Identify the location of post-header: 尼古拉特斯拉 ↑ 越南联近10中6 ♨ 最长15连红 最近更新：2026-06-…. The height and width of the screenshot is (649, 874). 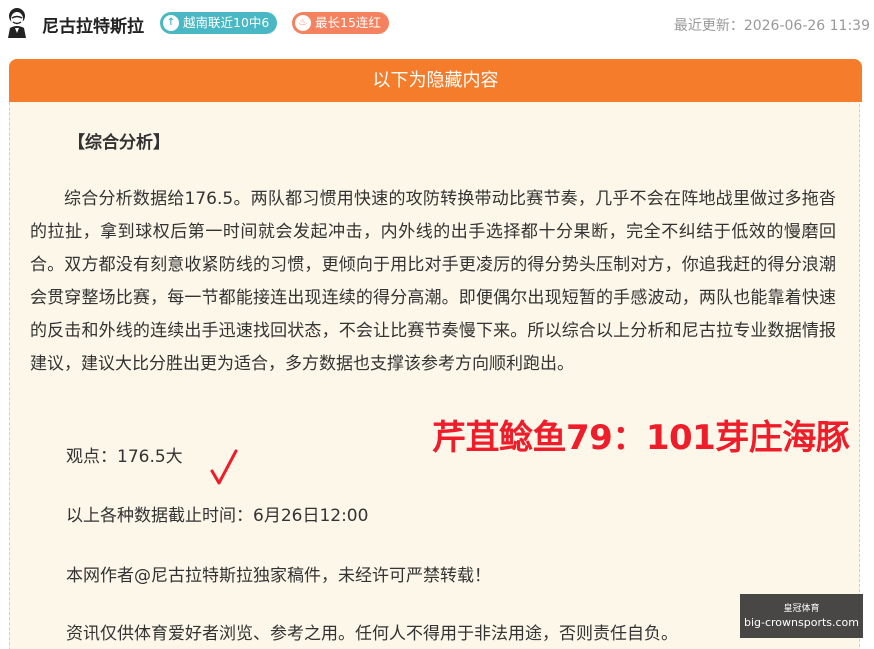
(437, 24).